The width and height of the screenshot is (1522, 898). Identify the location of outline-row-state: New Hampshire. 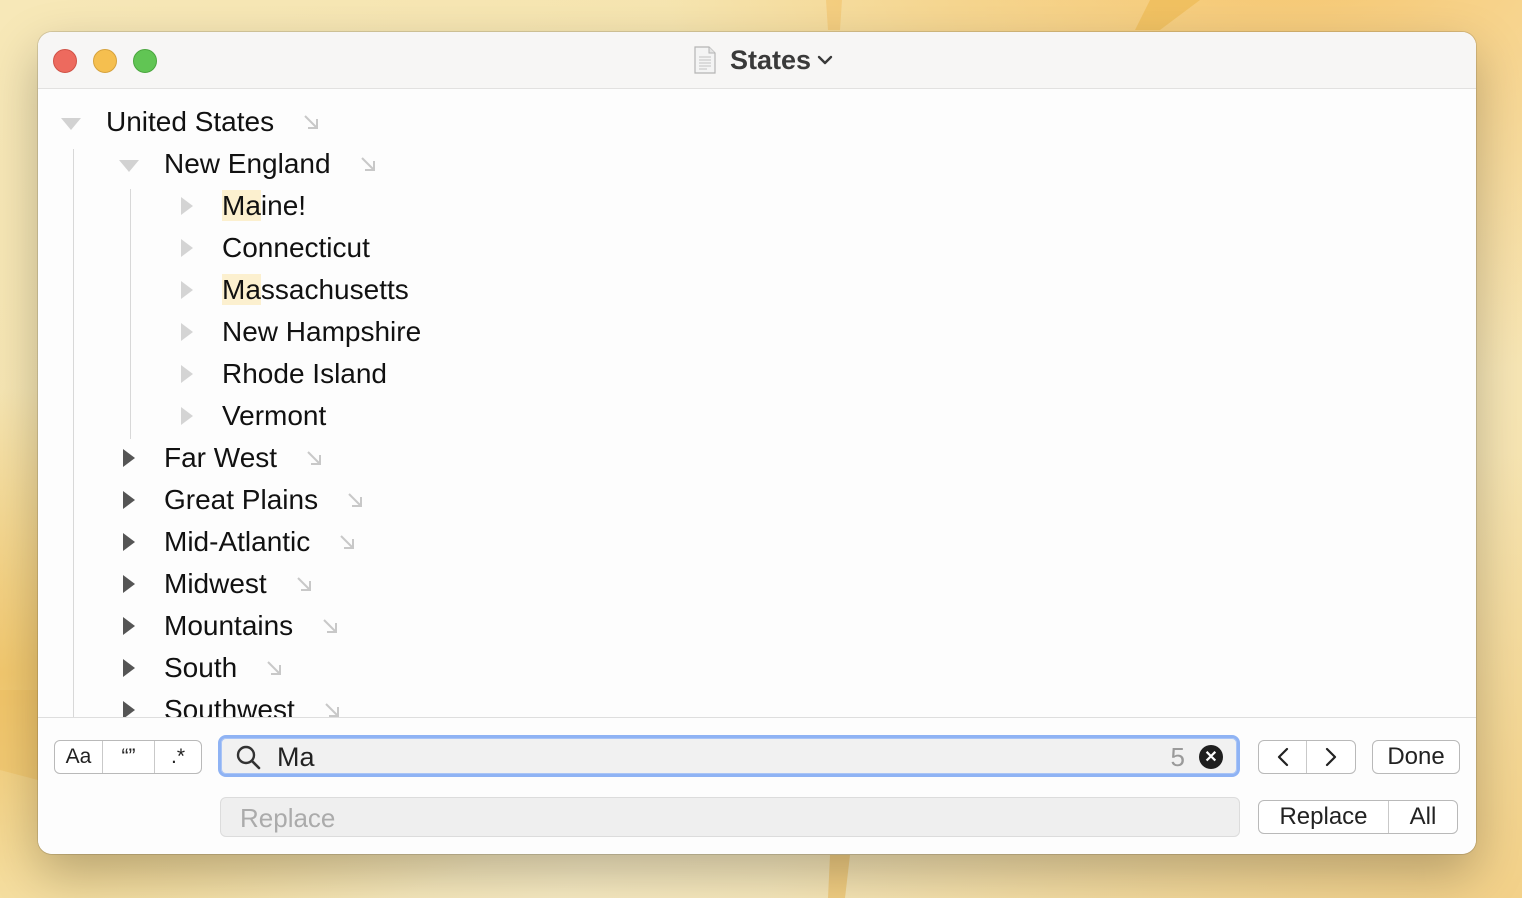
(229, 332).